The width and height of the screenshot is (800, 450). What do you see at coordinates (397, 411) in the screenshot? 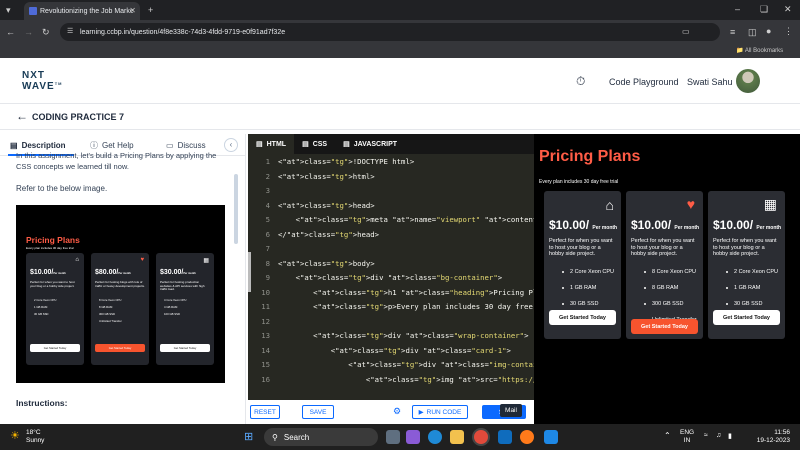
I see `settings-gear-icon: ⚙` at bounding box center [397, 411].